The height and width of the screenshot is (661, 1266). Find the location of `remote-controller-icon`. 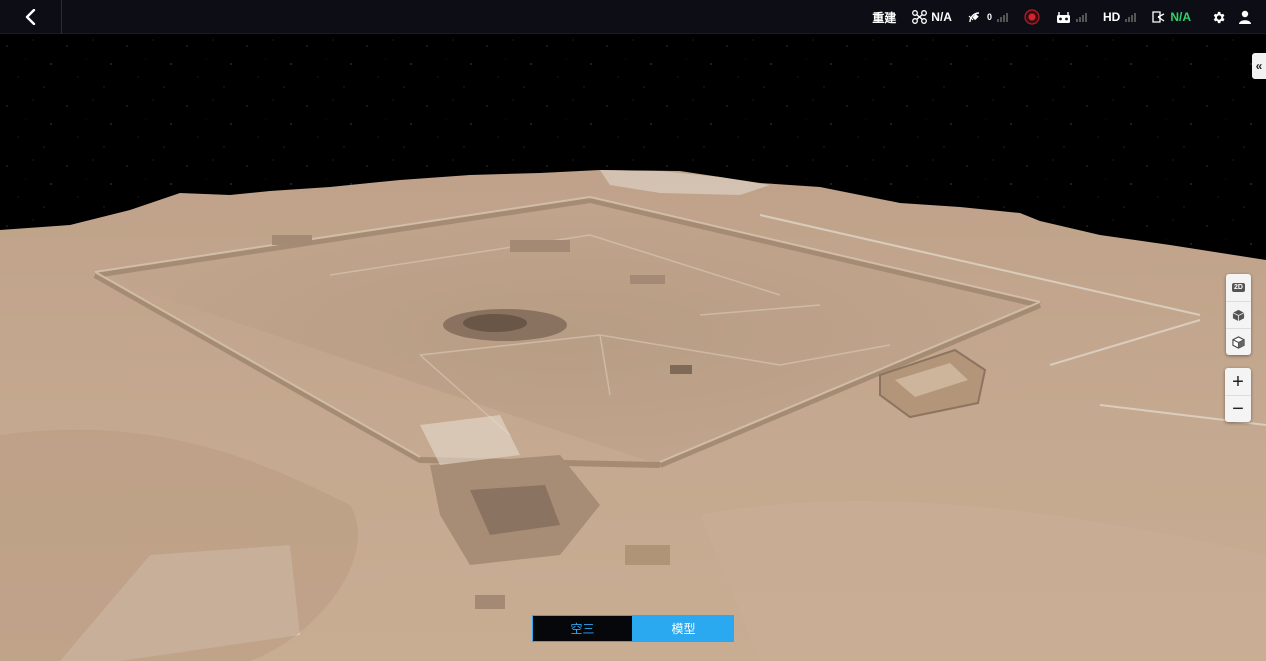

remote-controller-icon is located at coordinates (1063, 17).